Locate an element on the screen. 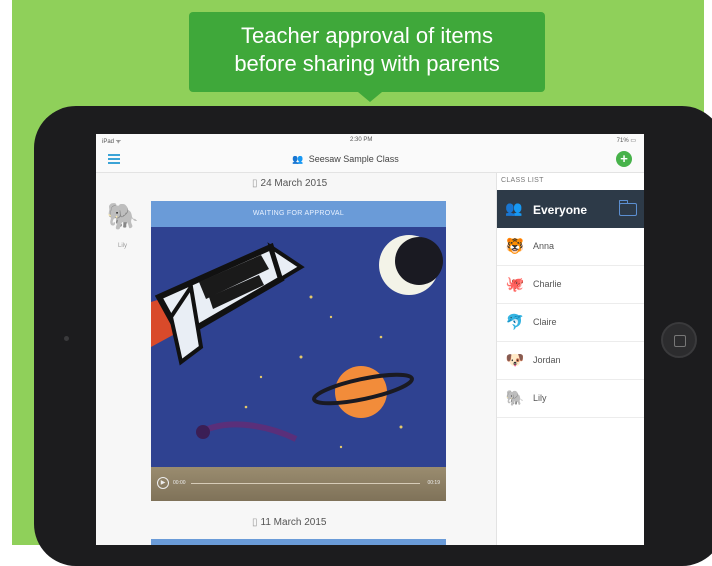 The width and height of the screenshot is (712, 566). class-list-header: CLASS LIST is located at coordinates (522, 180).